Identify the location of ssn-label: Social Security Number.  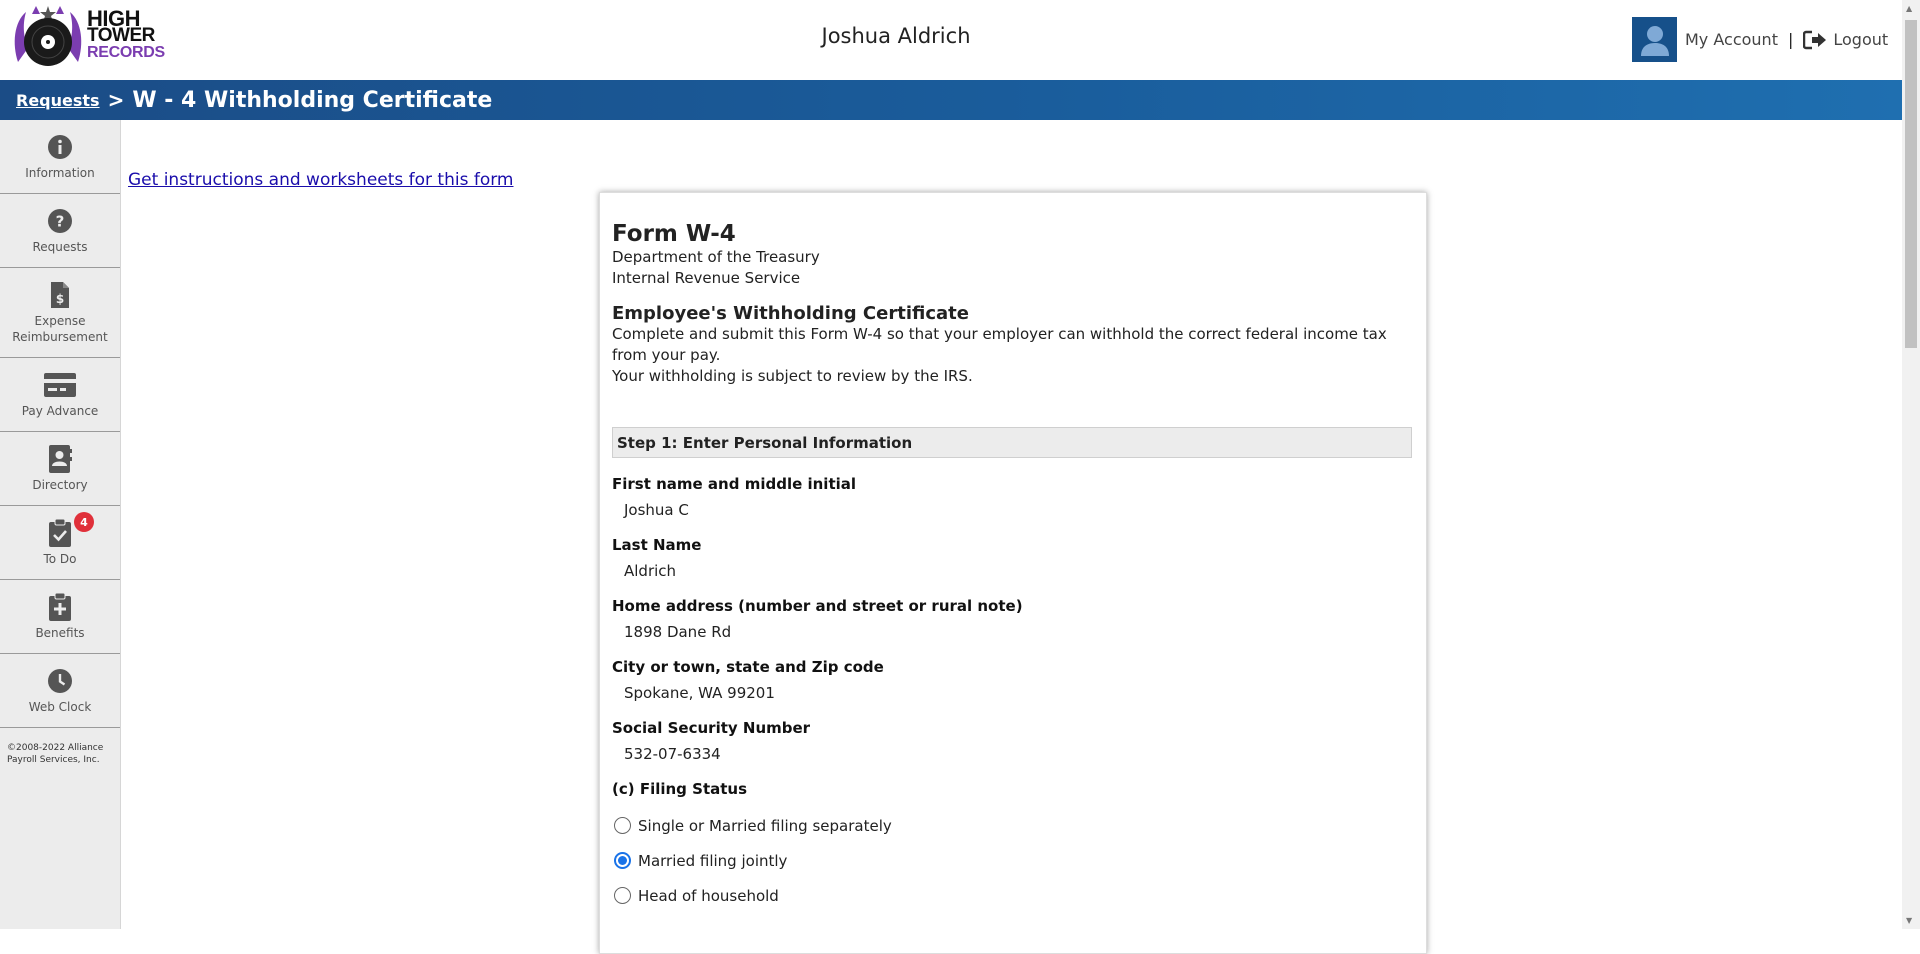
(711, 728).